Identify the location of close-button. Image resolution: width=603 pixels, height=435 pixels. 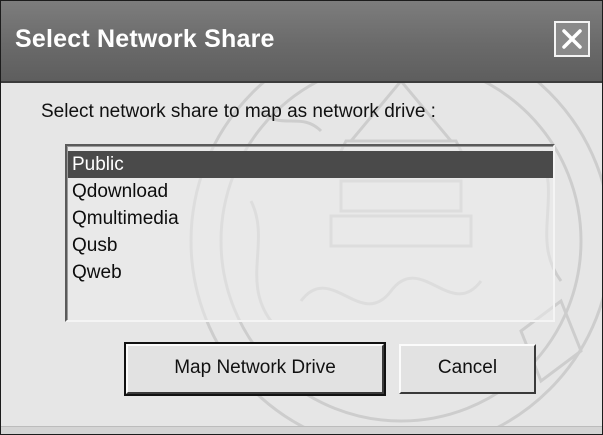
(572, 39).